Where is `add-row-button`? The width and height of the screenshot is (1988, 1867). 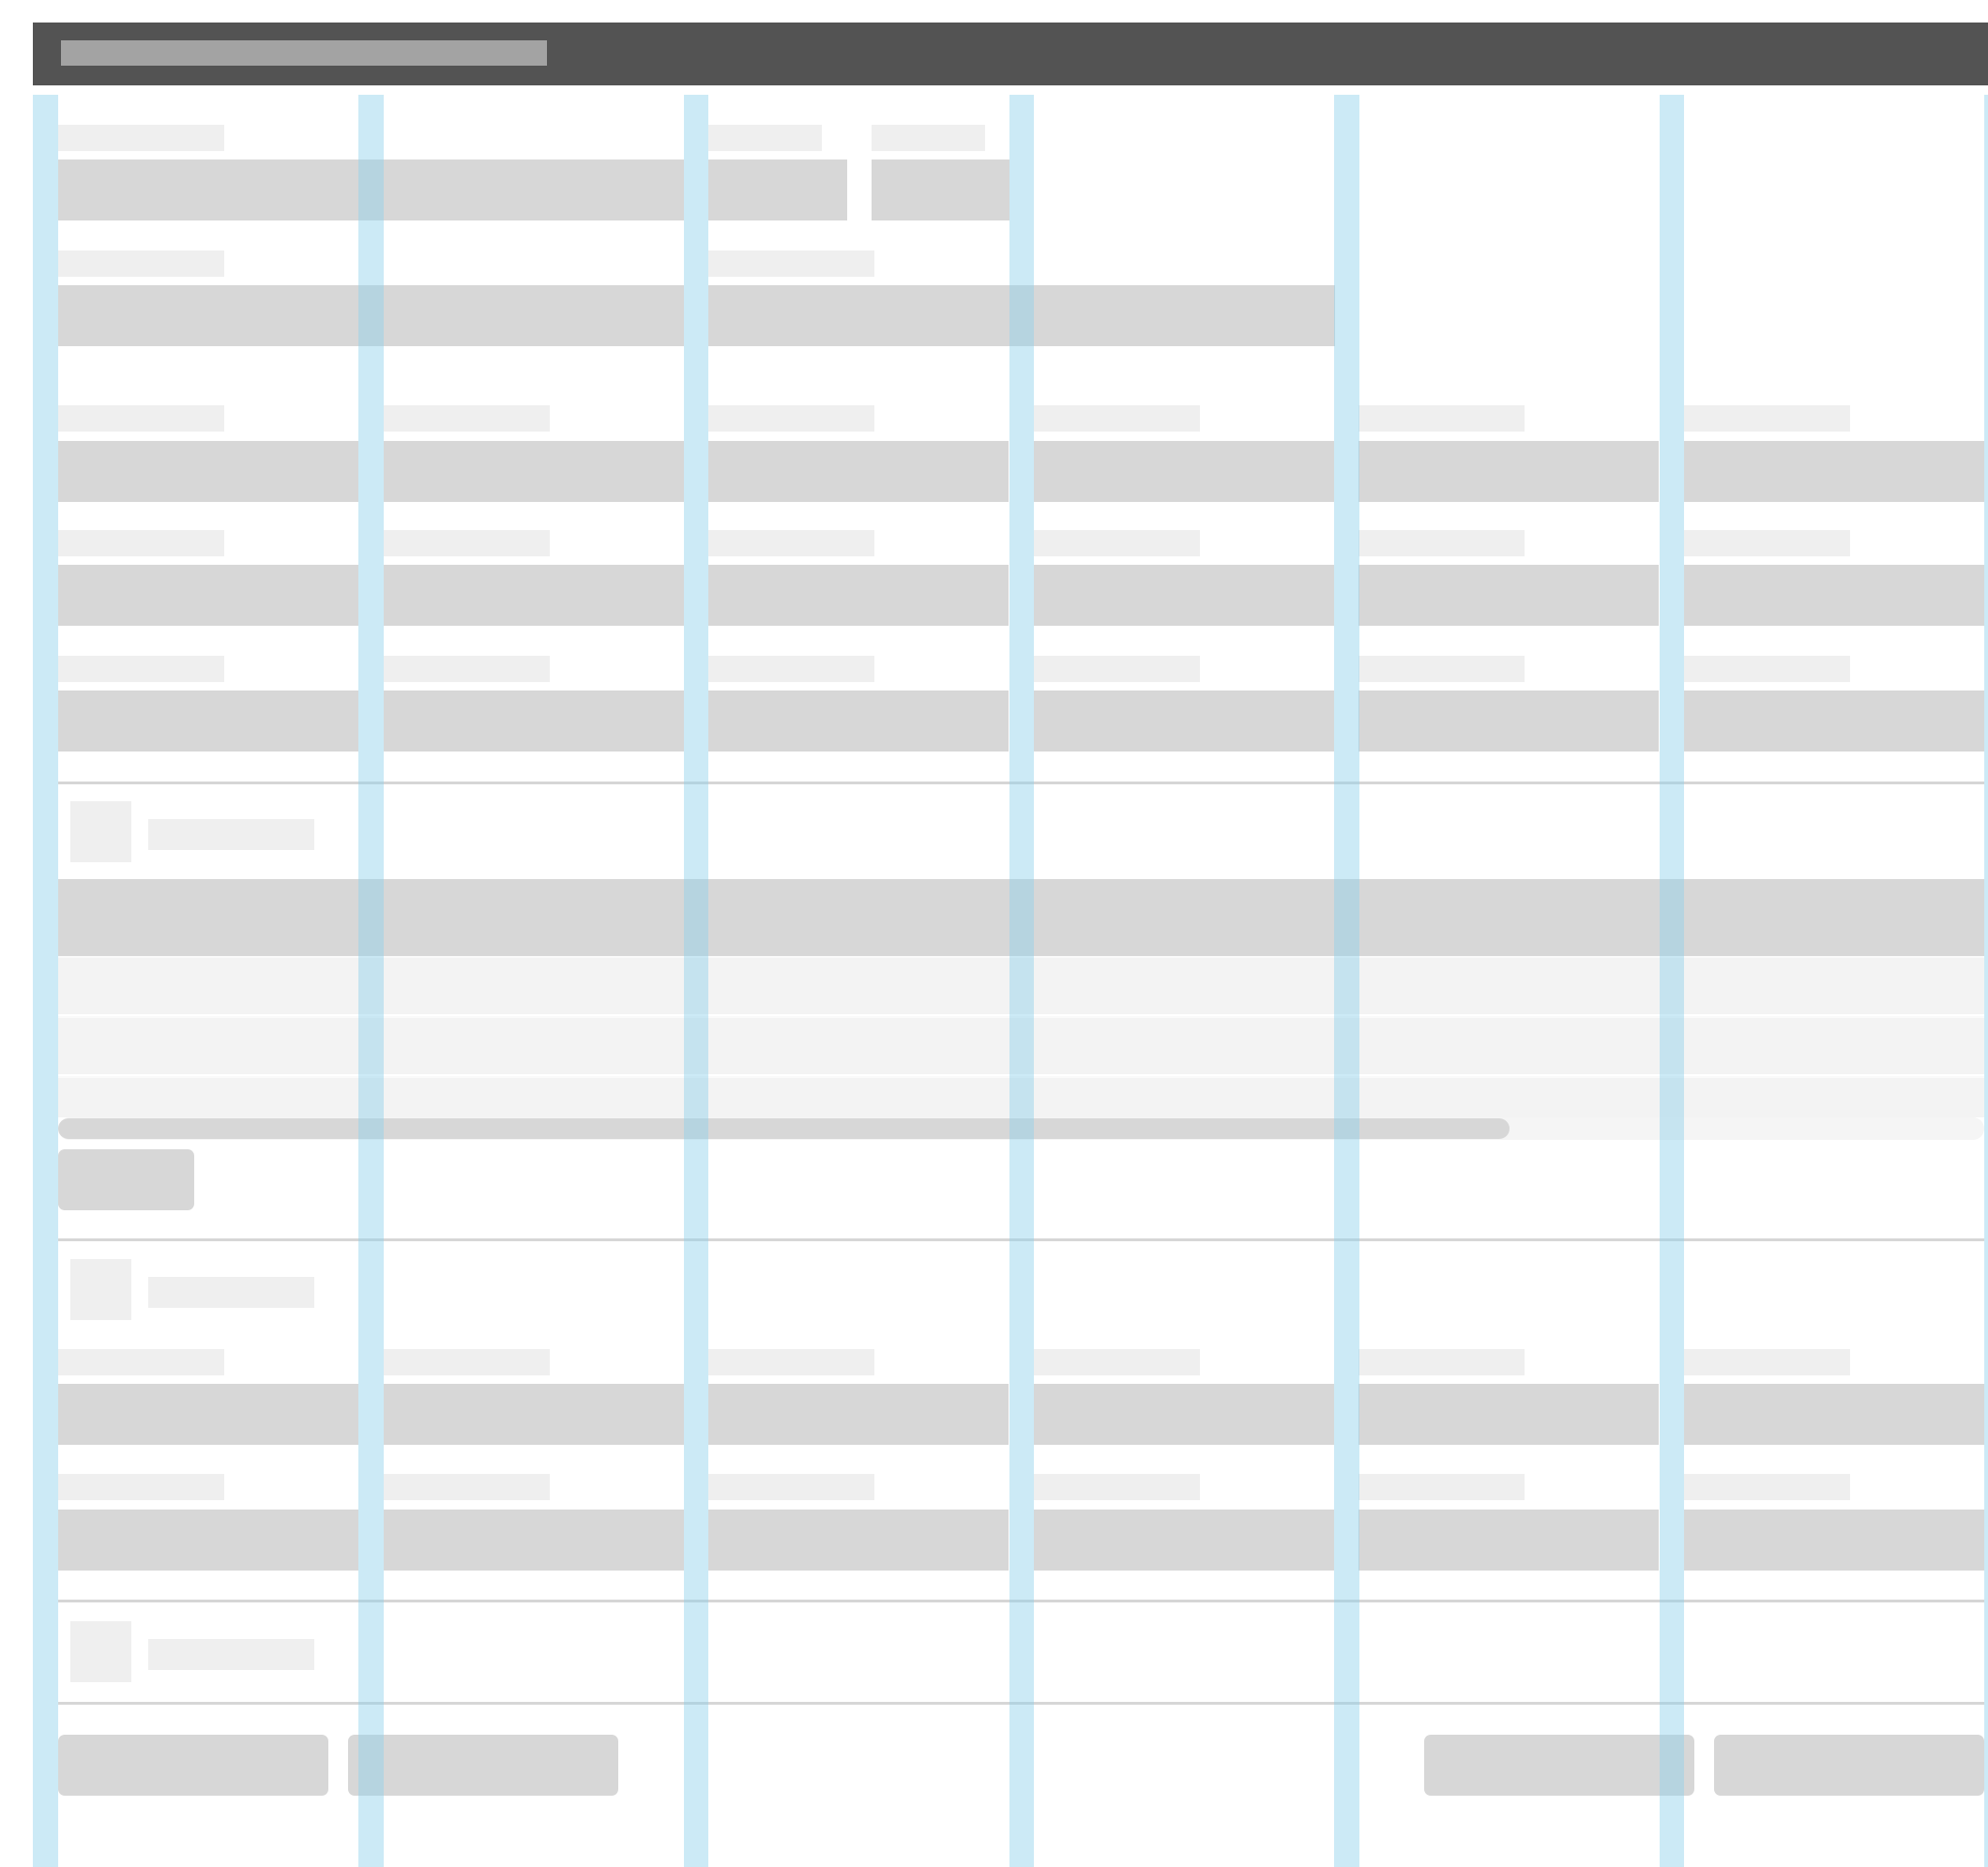 add-row-button is located at coordinates (126, 1179).